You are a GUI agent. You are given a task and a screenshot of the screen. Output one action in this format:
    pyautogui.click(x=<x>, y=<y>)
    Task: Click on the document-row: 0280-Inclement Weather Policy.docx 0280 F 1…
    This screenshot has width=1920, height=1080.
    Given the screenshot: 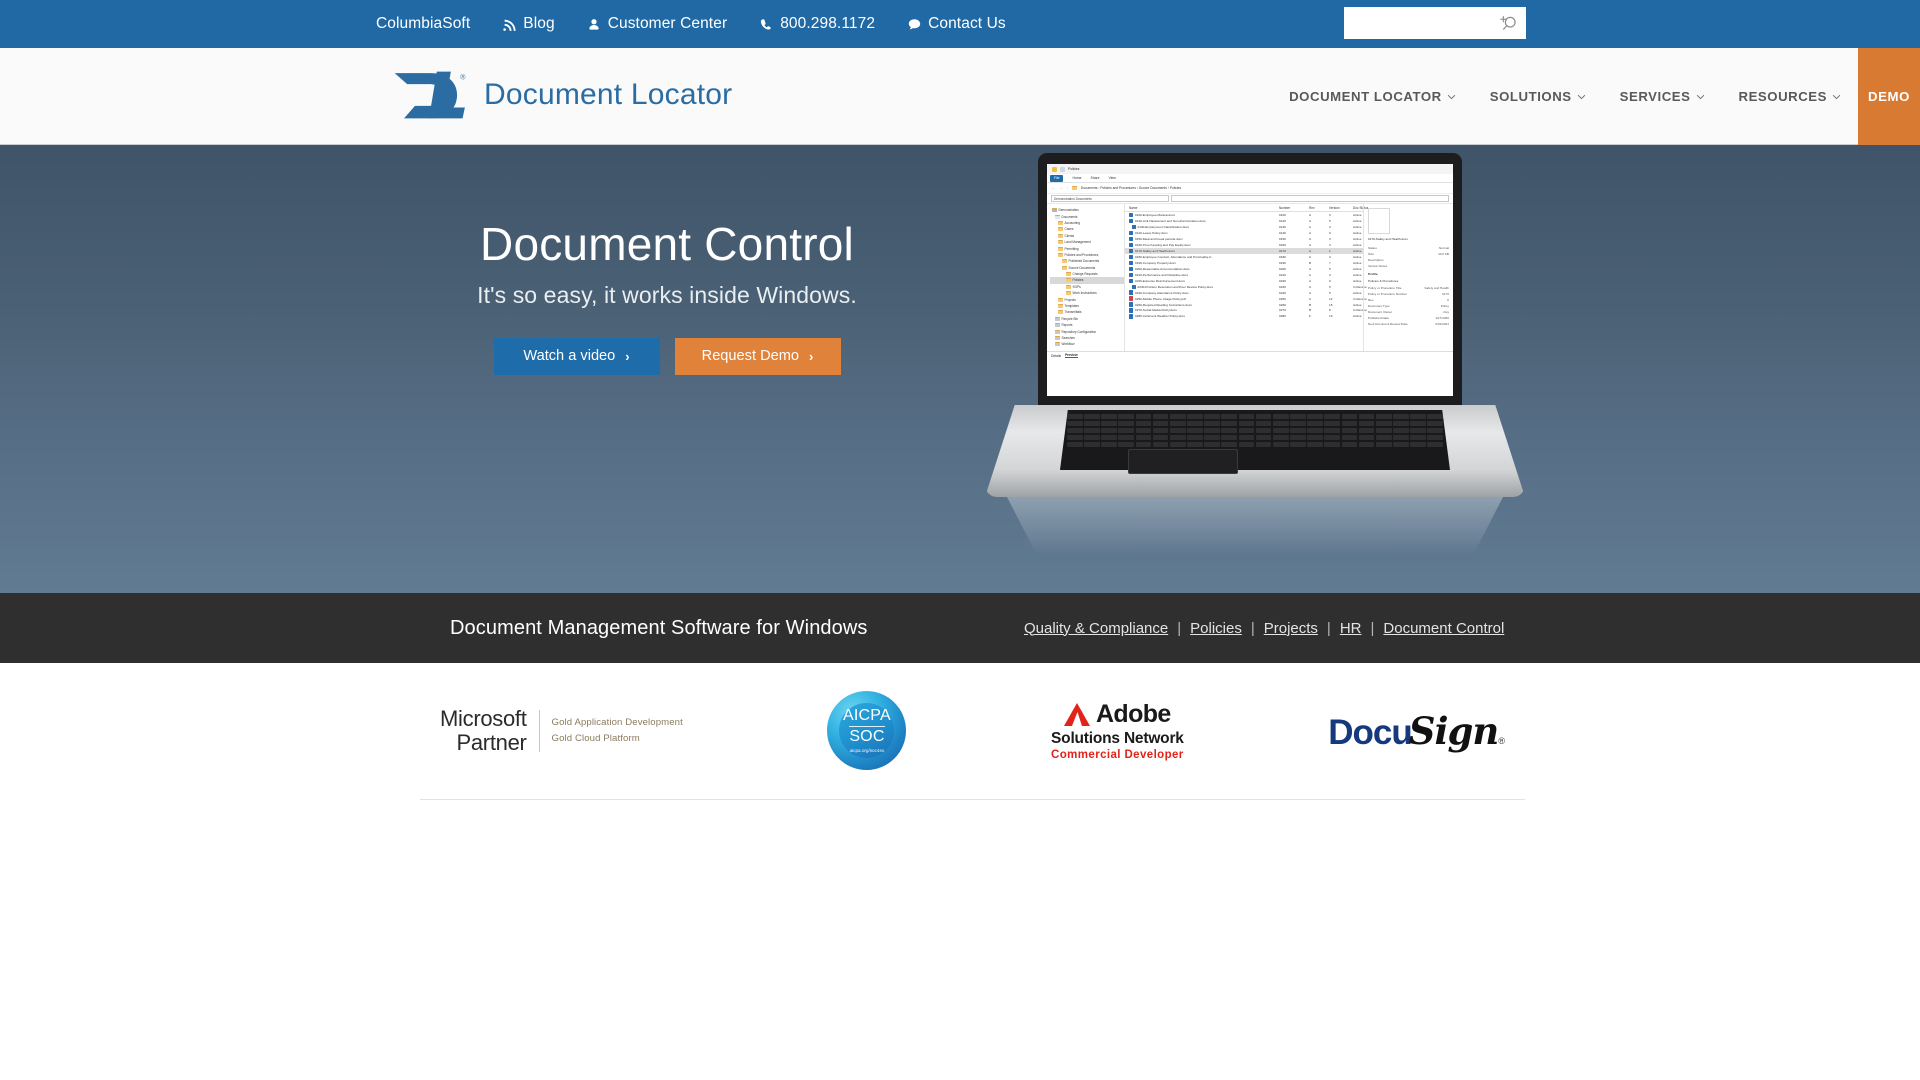 What is the action you would take?
    pyautogui.click(x=1244, y=316)
    